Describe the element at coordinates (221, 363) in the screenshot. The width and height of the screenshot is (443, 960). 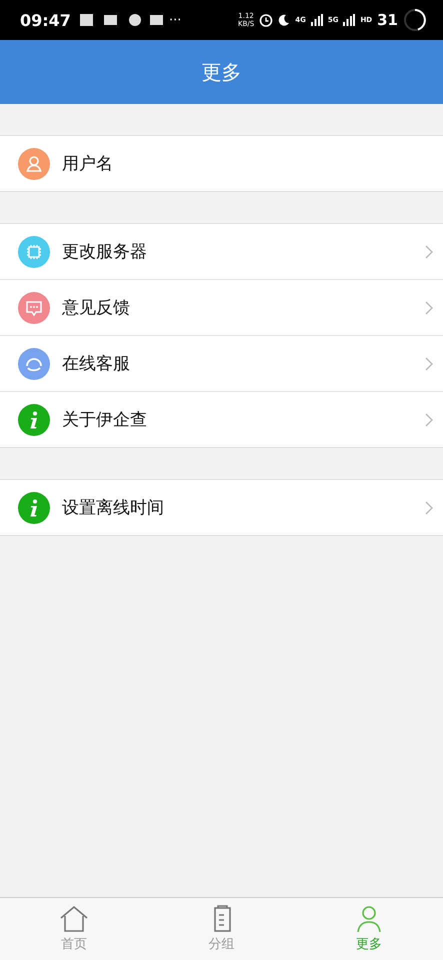
I see `menu-item: 在线客服` at that location.